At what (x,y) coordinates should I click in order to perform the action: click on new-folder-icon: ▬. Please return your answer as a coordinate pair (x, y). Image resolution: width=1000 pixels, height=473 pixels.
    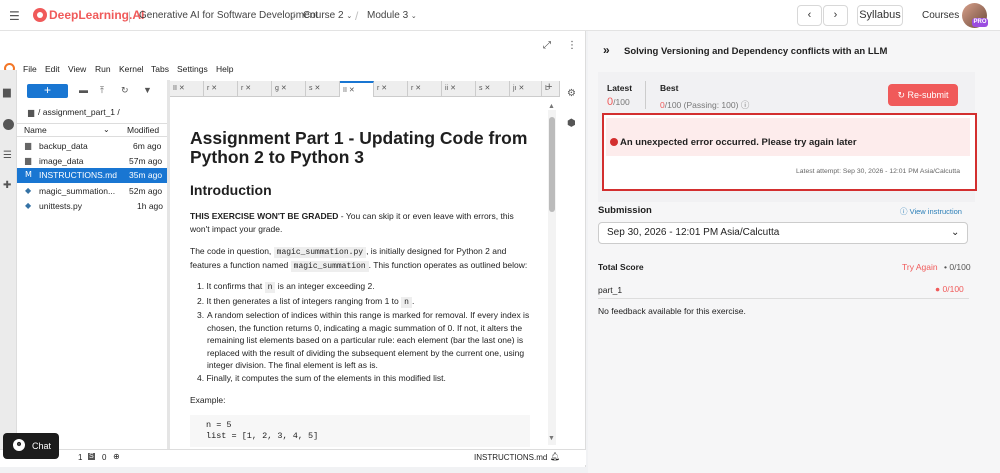
    Looking at the image, I should click on (83, 90).